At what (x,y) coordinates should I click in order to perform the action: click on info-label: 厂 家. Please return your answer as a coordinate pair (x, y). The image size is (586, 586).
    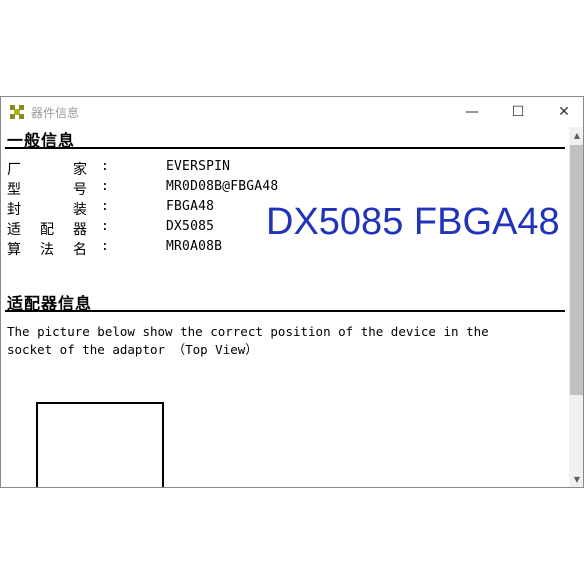
    Looking at the image, I should click on (47, 170).